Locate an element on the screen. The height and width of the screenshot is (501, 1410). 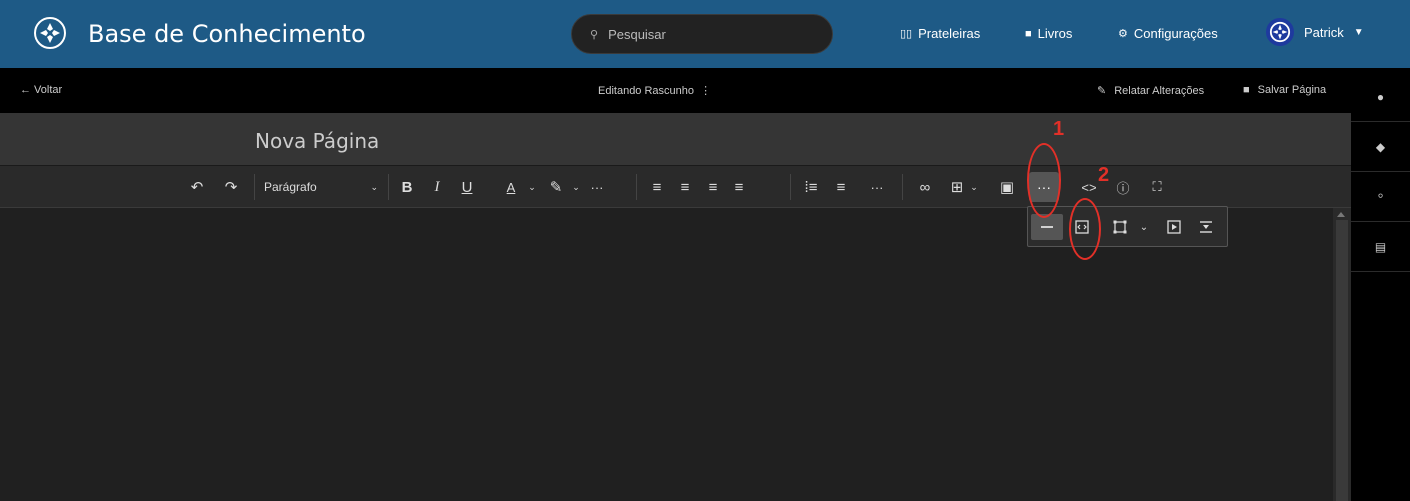
numbered-list-icon: ≡ is located at coordinates (841, 187).